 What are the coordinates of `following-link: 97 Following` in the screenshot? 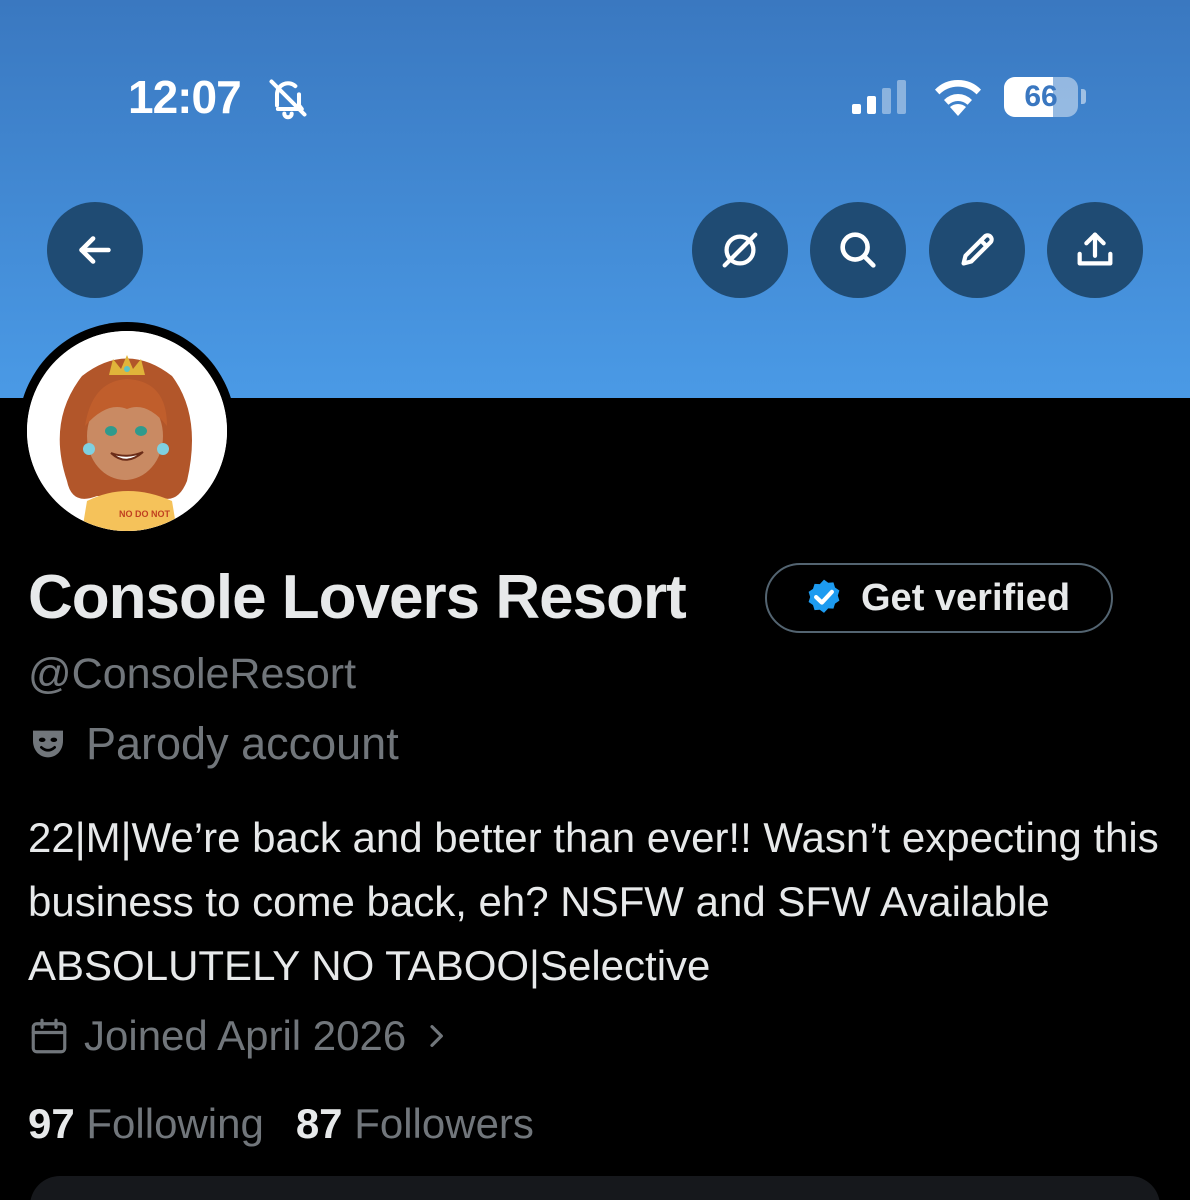 It's located at (146, 1124).